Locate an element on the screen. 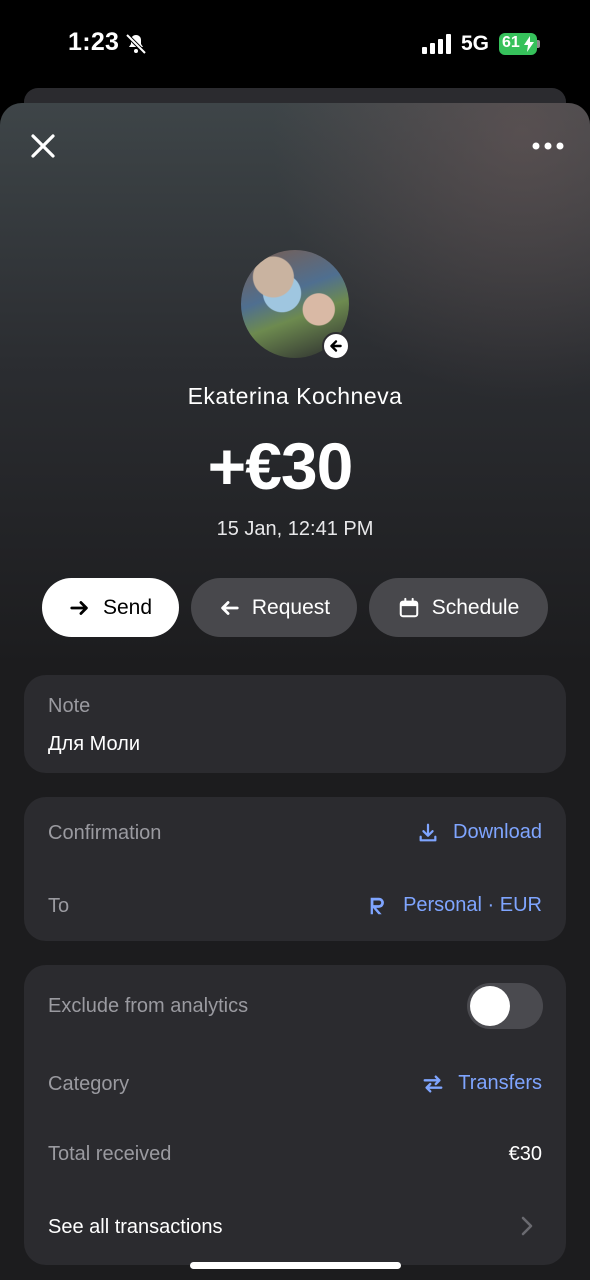 The image size is (590, 1280). download-button: Download is located at coordinates (479, 832).